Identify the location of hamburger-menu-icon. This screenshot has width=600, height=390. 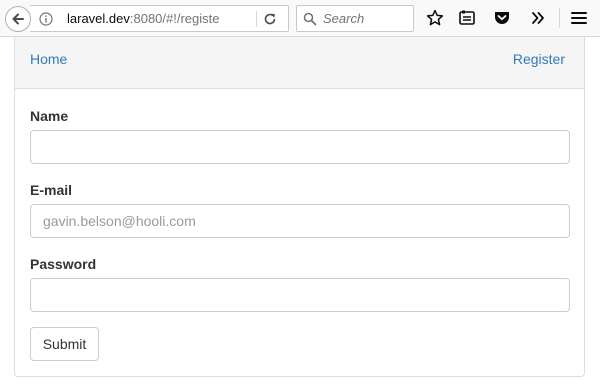
(579, 20).